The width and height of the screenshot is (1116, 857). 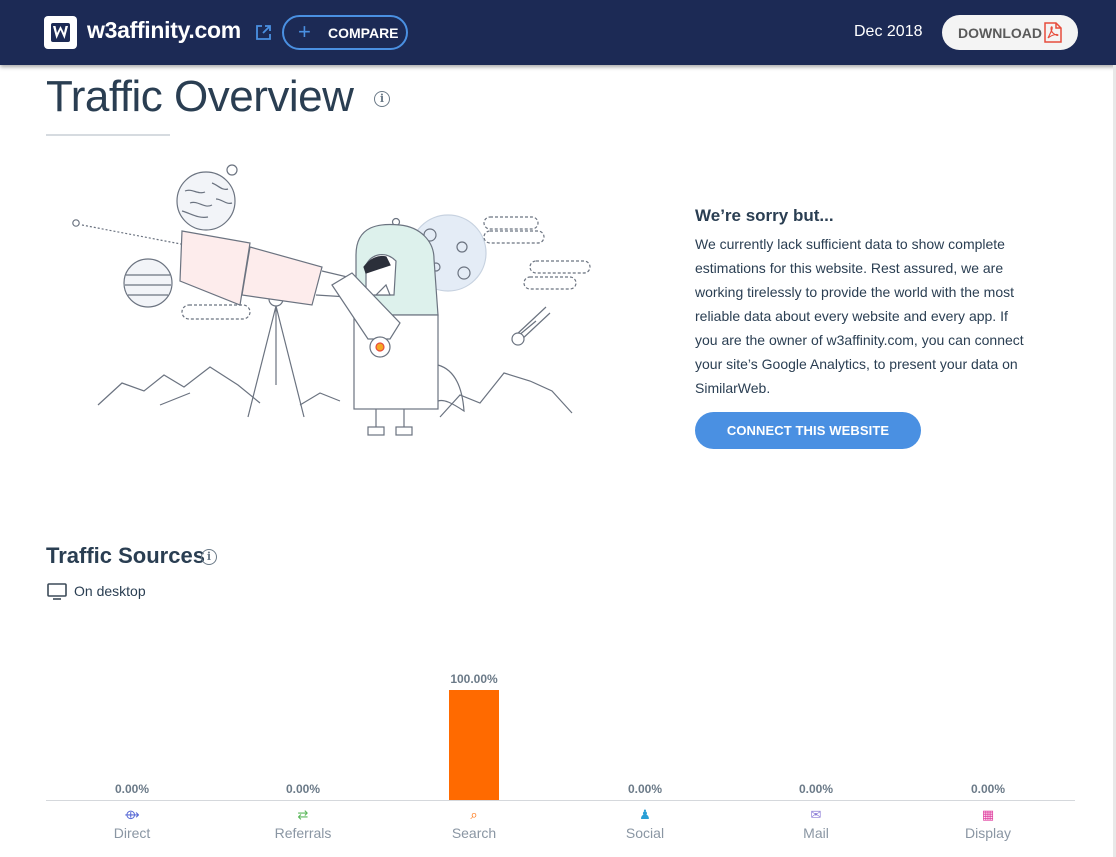 I want to click on device-label: On desktop, so click(x=110, y=591).